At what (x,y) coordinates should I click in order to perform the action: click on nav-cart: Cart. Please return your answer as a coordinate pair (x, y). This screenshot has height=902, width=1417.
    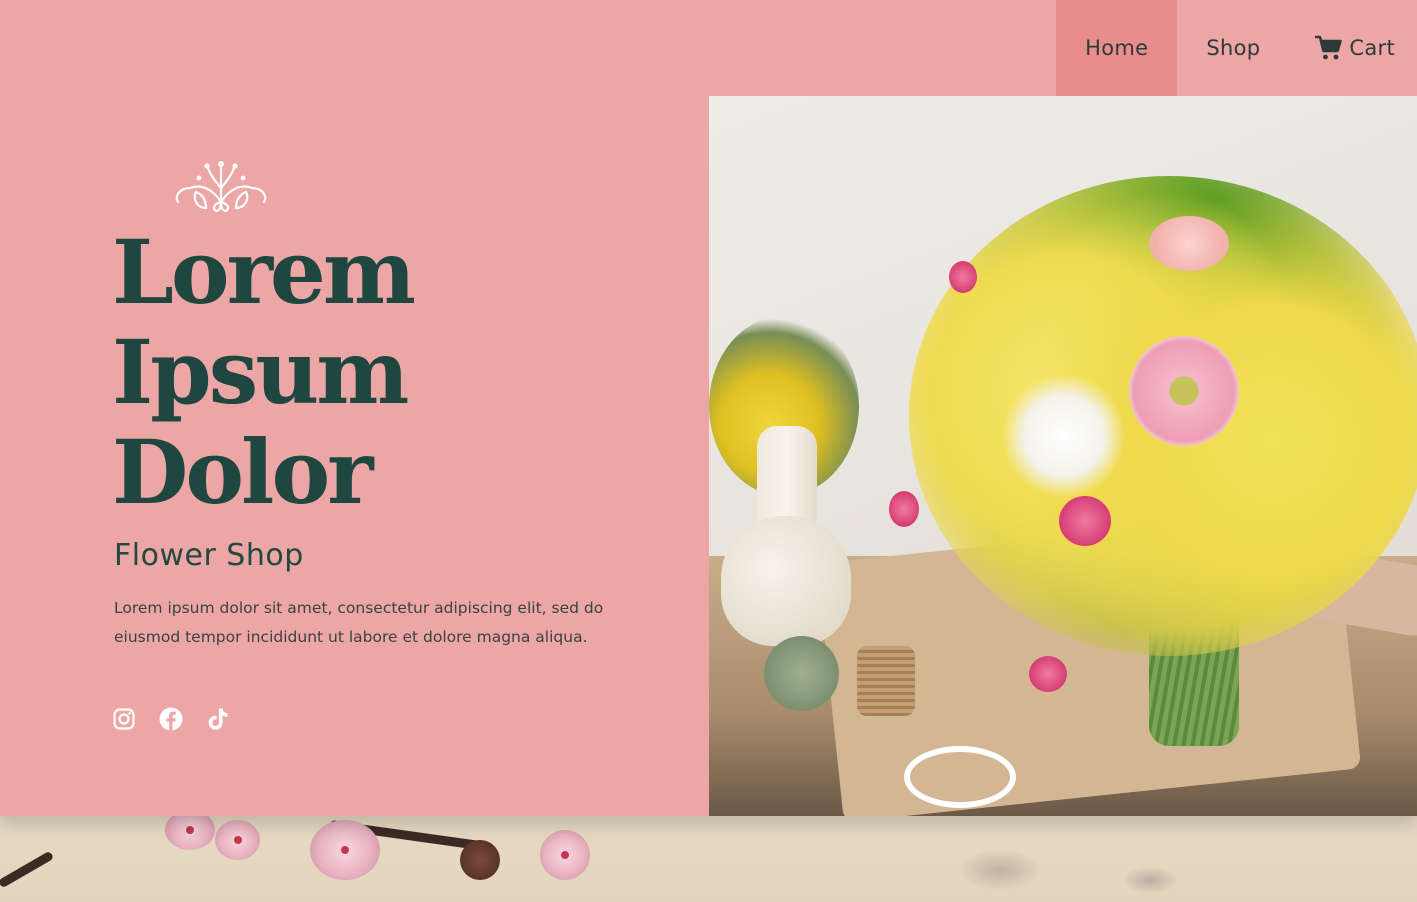
    Looking at the image, I should click on (1353, 48).